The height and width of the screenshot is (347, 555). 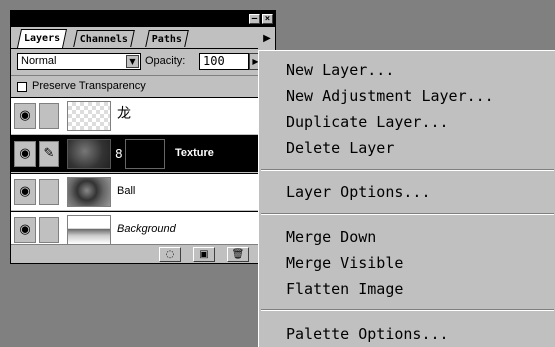 I want to click on menu-item-delete-layer: Delete Layer, so click(x=340, y=148).